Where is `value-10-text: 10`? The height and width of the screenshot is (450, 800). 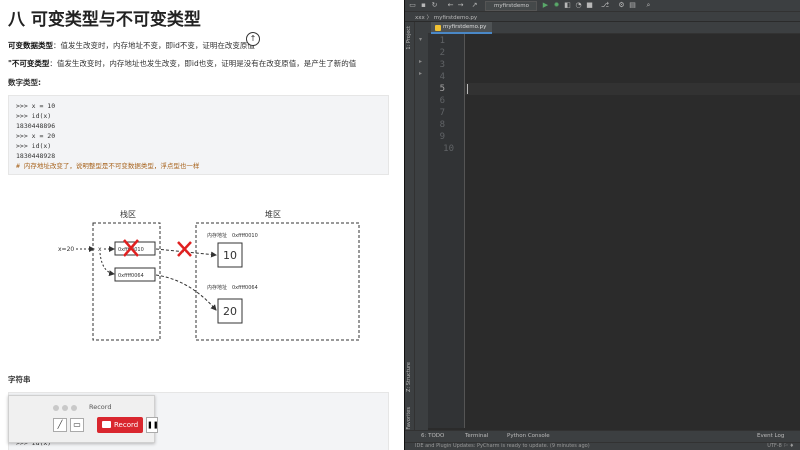
value-10-text: 10 is located at coordinates (230, 255).